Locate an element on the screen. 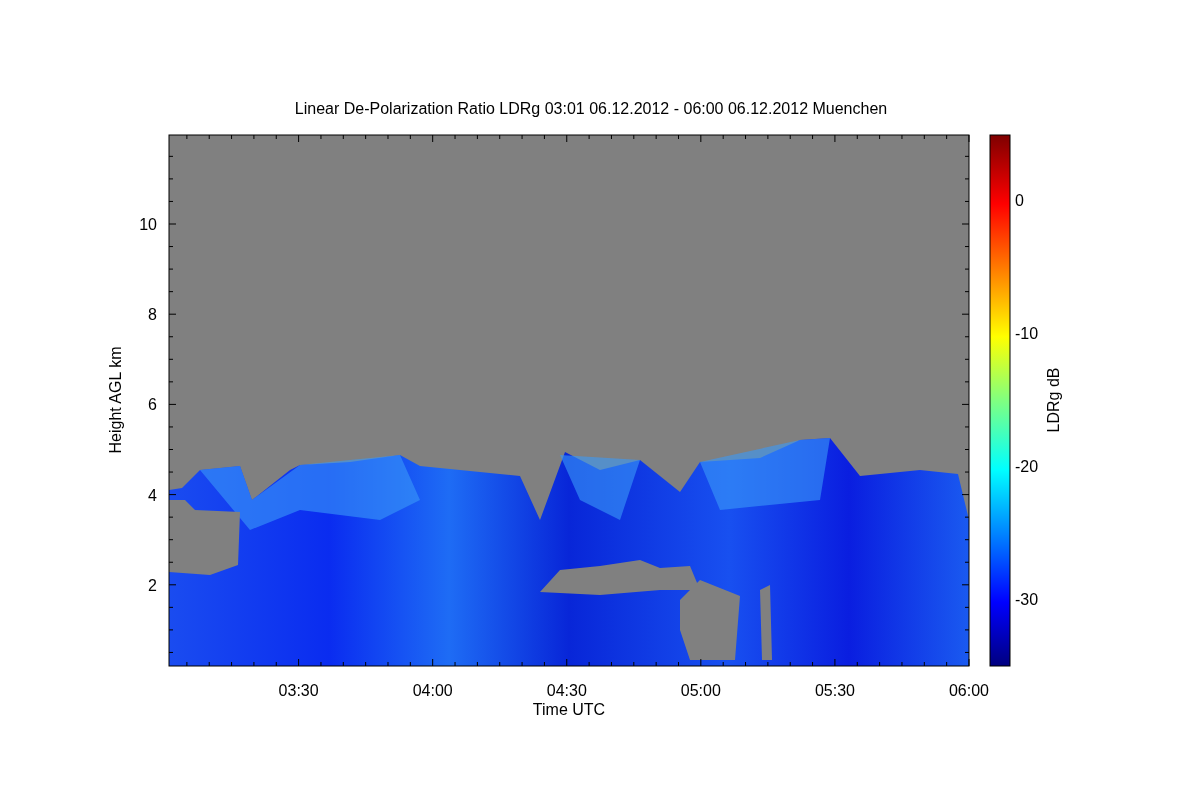 The height and width of the screenshot is (800, 1200). colorbar-tick-label: 0 is located at coordinates (1019, 200).